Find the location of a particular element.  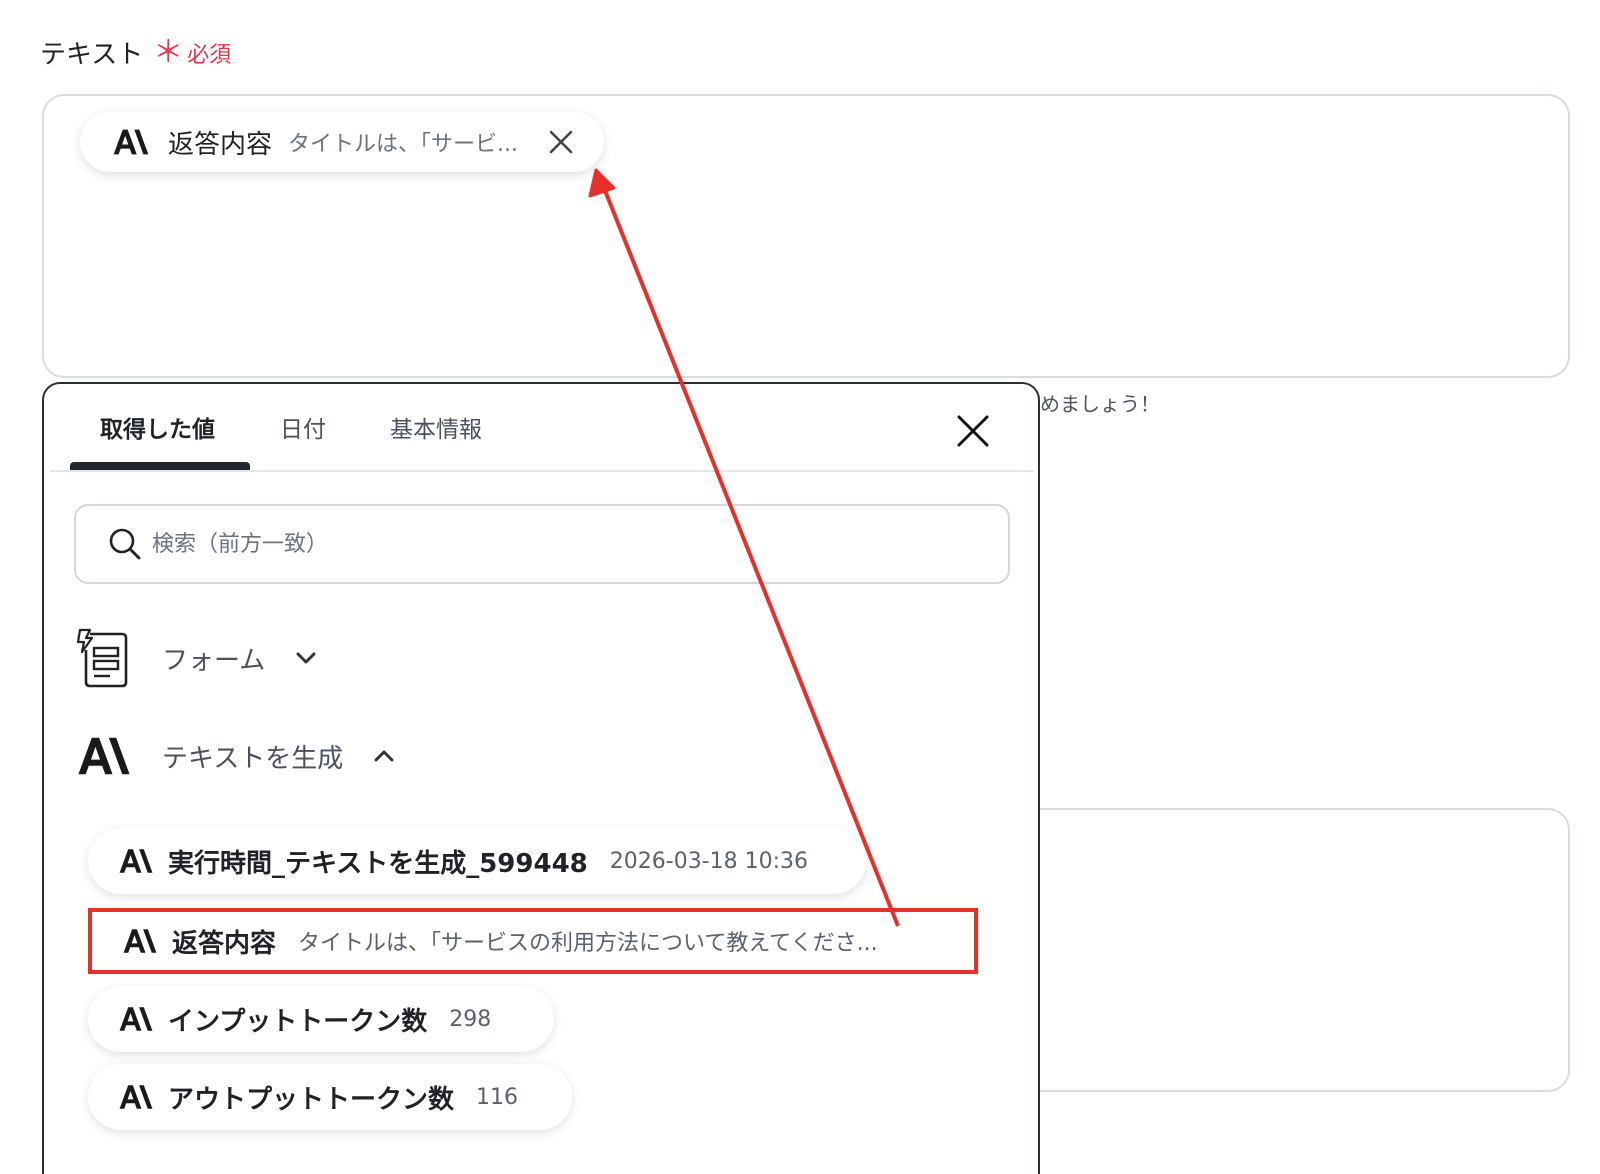

chip-label: 返答内容 is located at coordinates (220, 144).